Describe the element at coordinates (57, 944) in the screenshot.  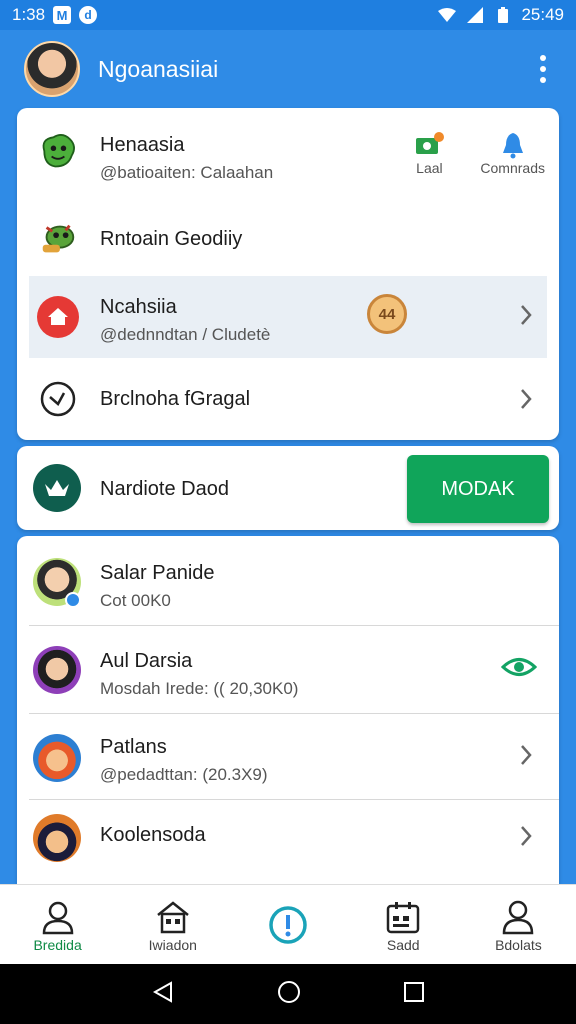
I see `nav-label: Bredida` at that location.